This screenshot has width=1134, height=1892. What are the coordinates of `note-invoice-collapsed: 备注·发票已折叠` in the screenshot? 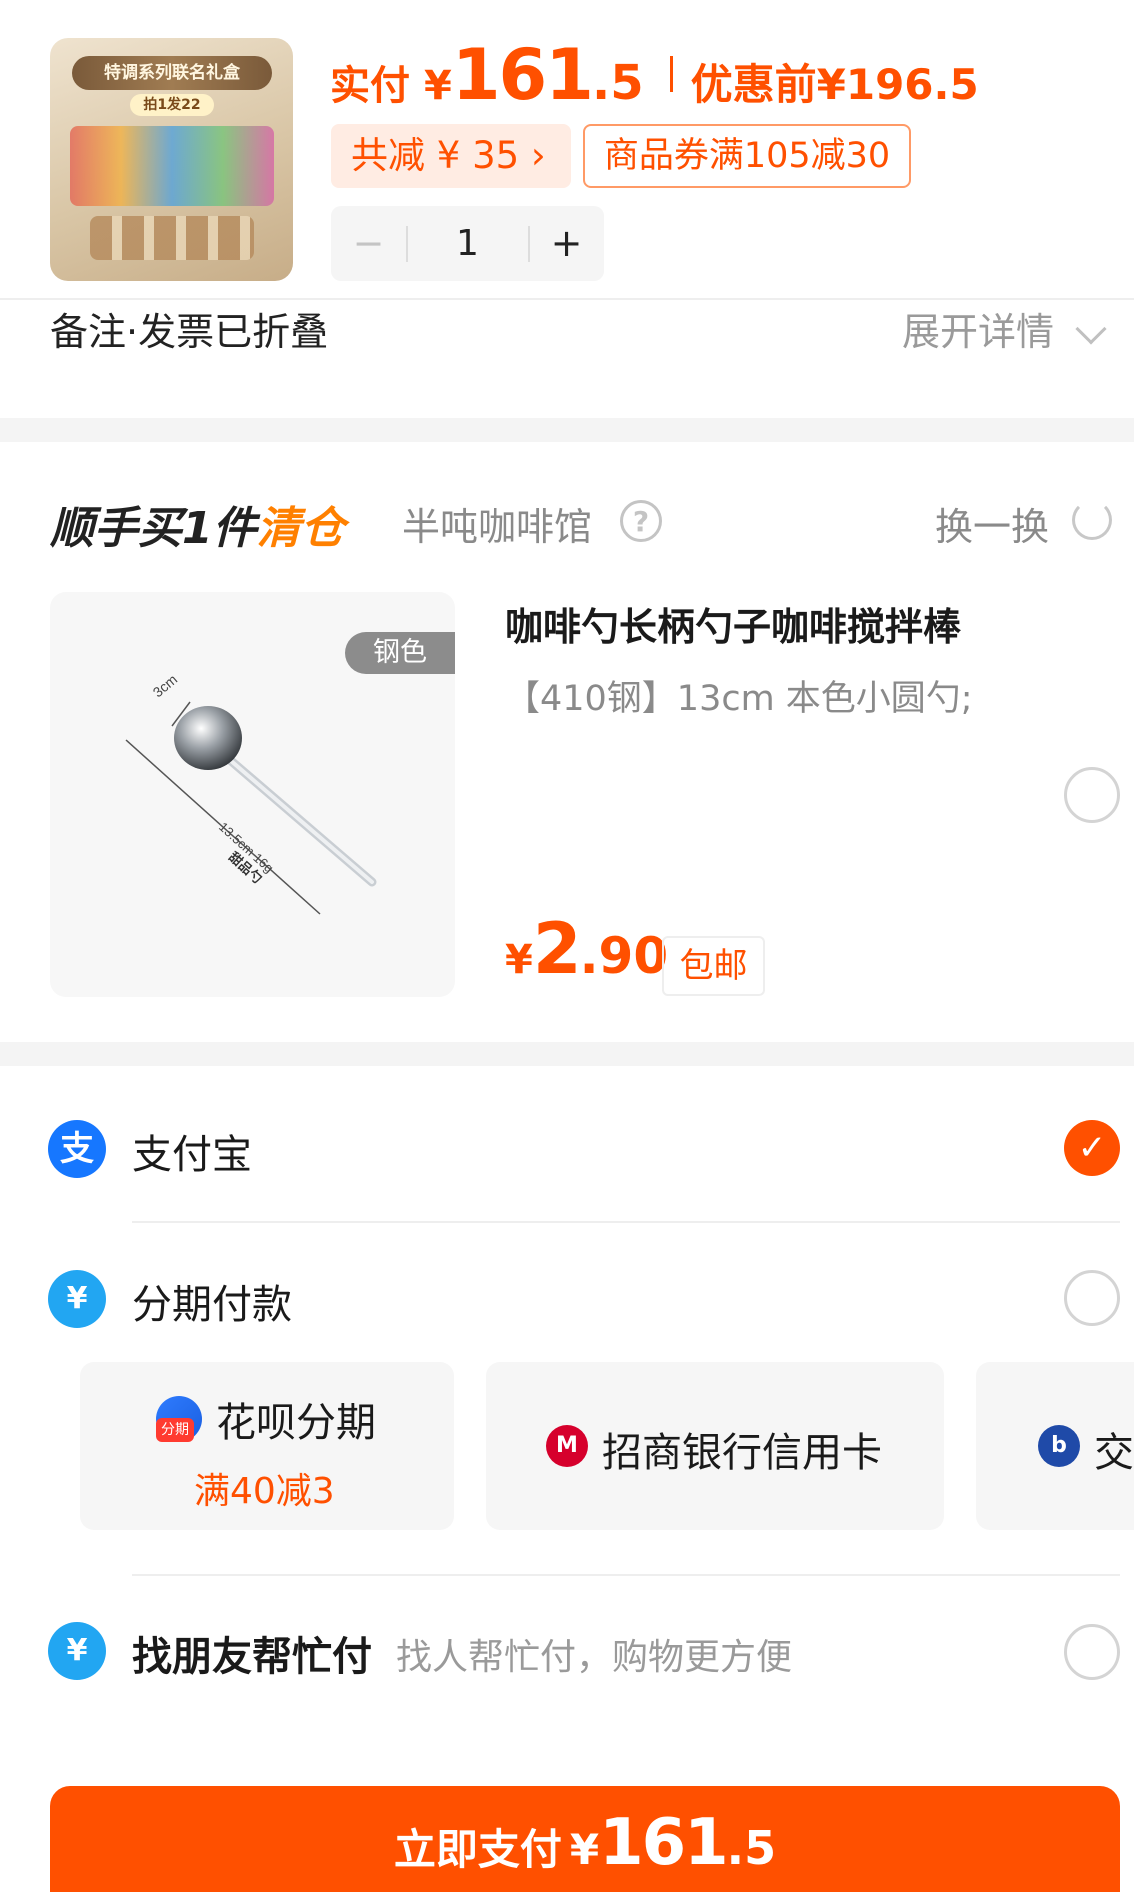 It's located at (189, 332).